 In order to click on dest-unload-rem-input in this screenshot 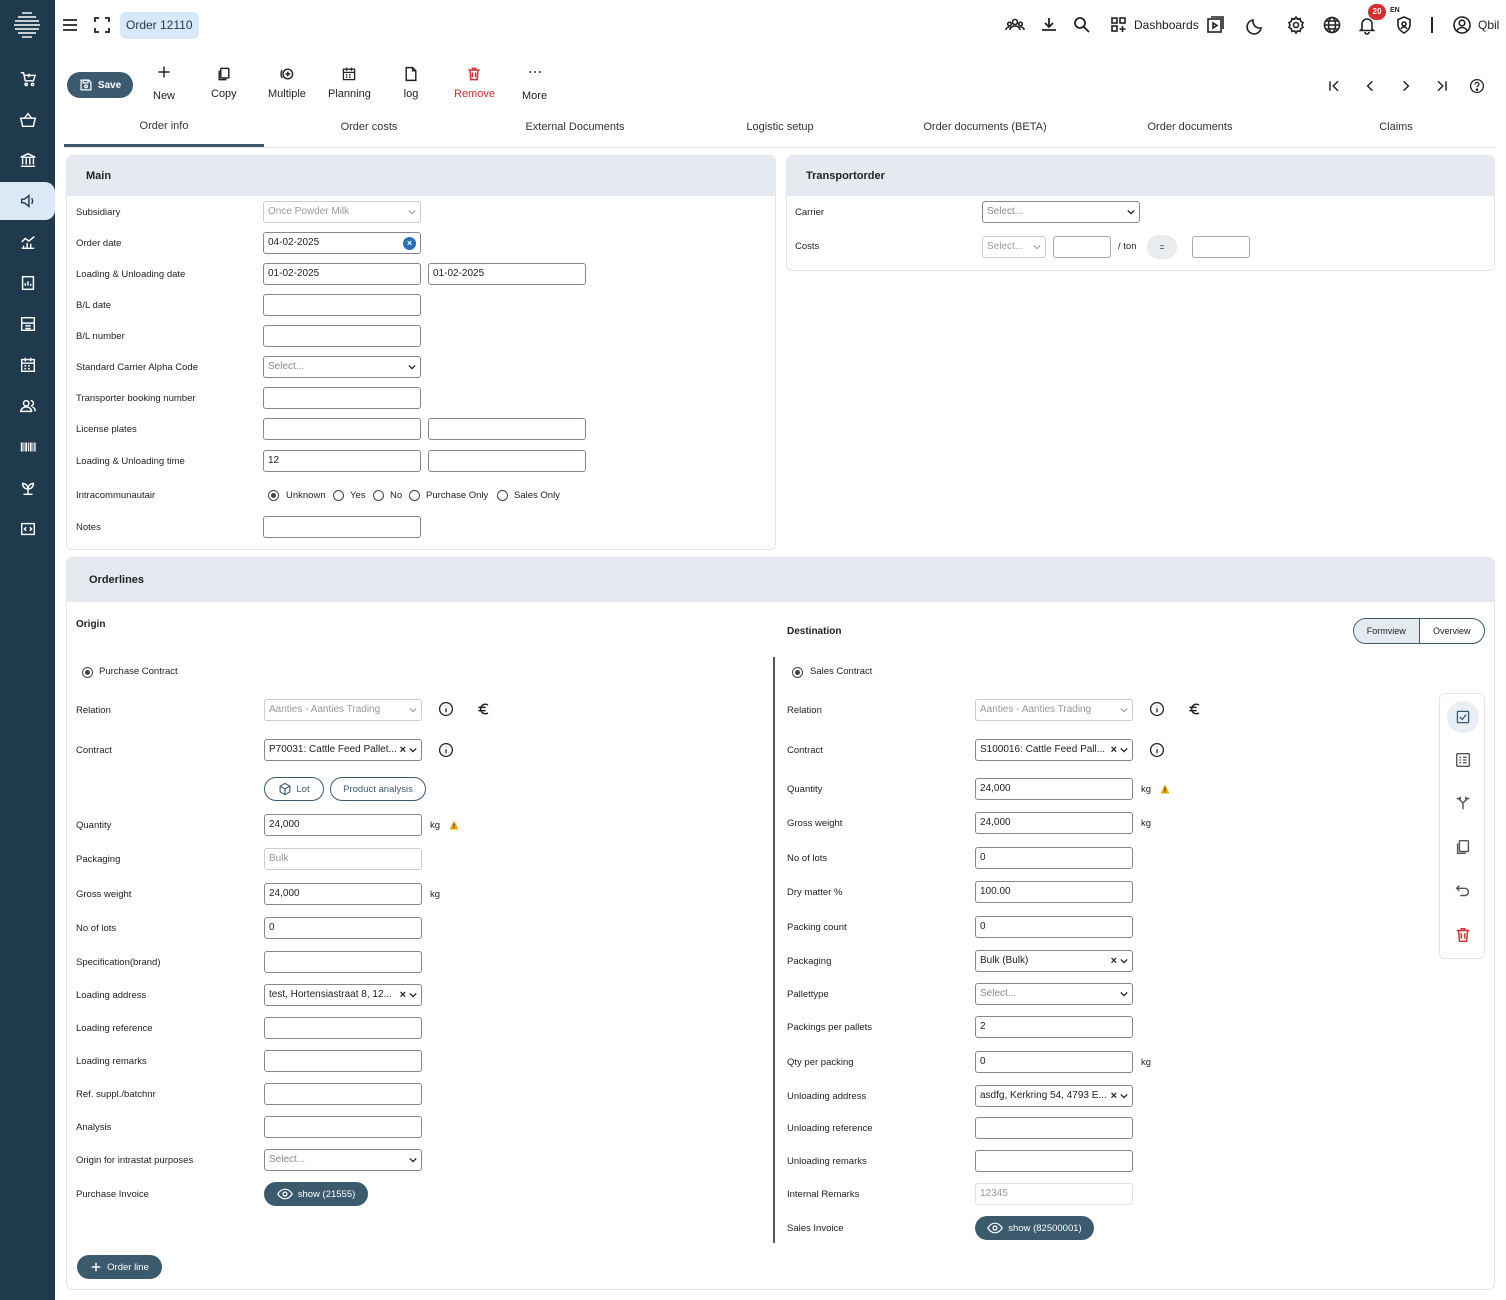, I will do `click(1054, 1161)`.